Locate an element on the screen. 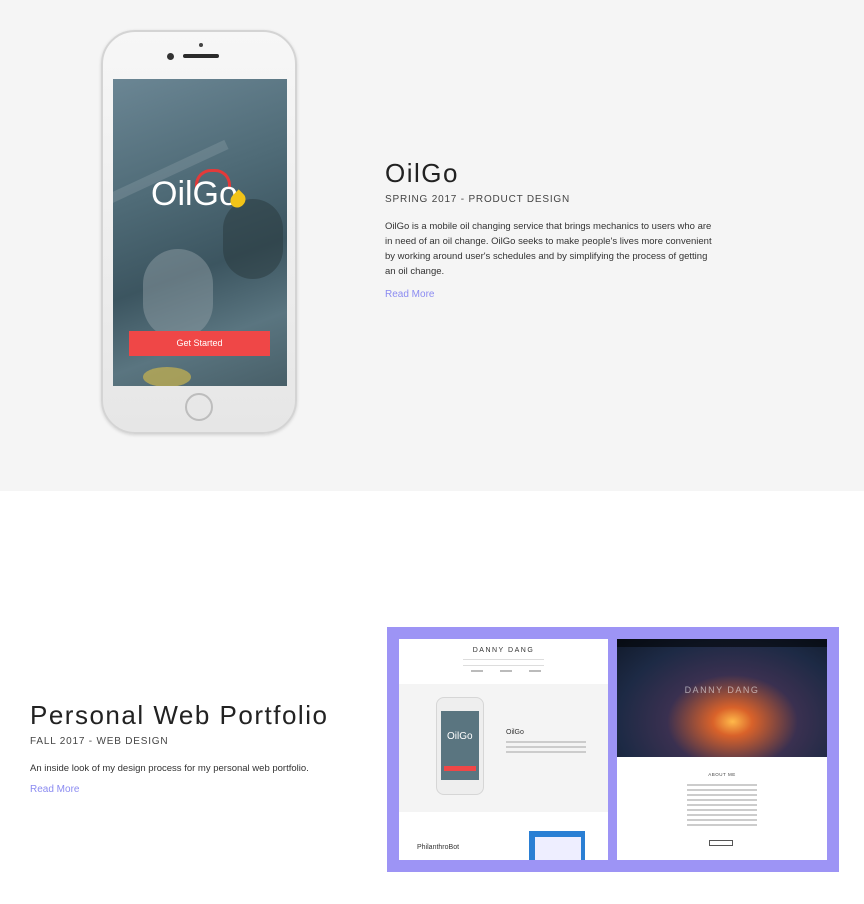 The height and width of the screenshot is (904, 864). project-title: OilGo is located at coordinates (422, 173).